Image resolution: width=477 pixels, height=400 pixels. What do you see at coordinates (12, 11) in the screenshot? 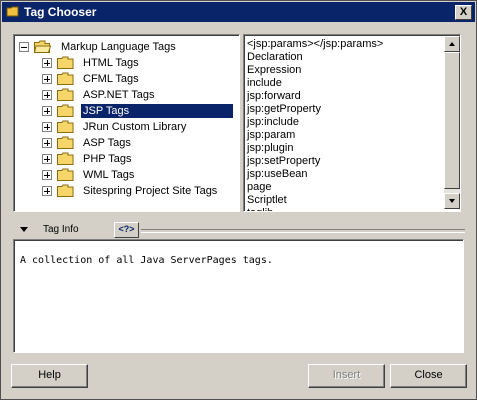
I see `tag-chooser-icon` at bounding box center [12, 11].